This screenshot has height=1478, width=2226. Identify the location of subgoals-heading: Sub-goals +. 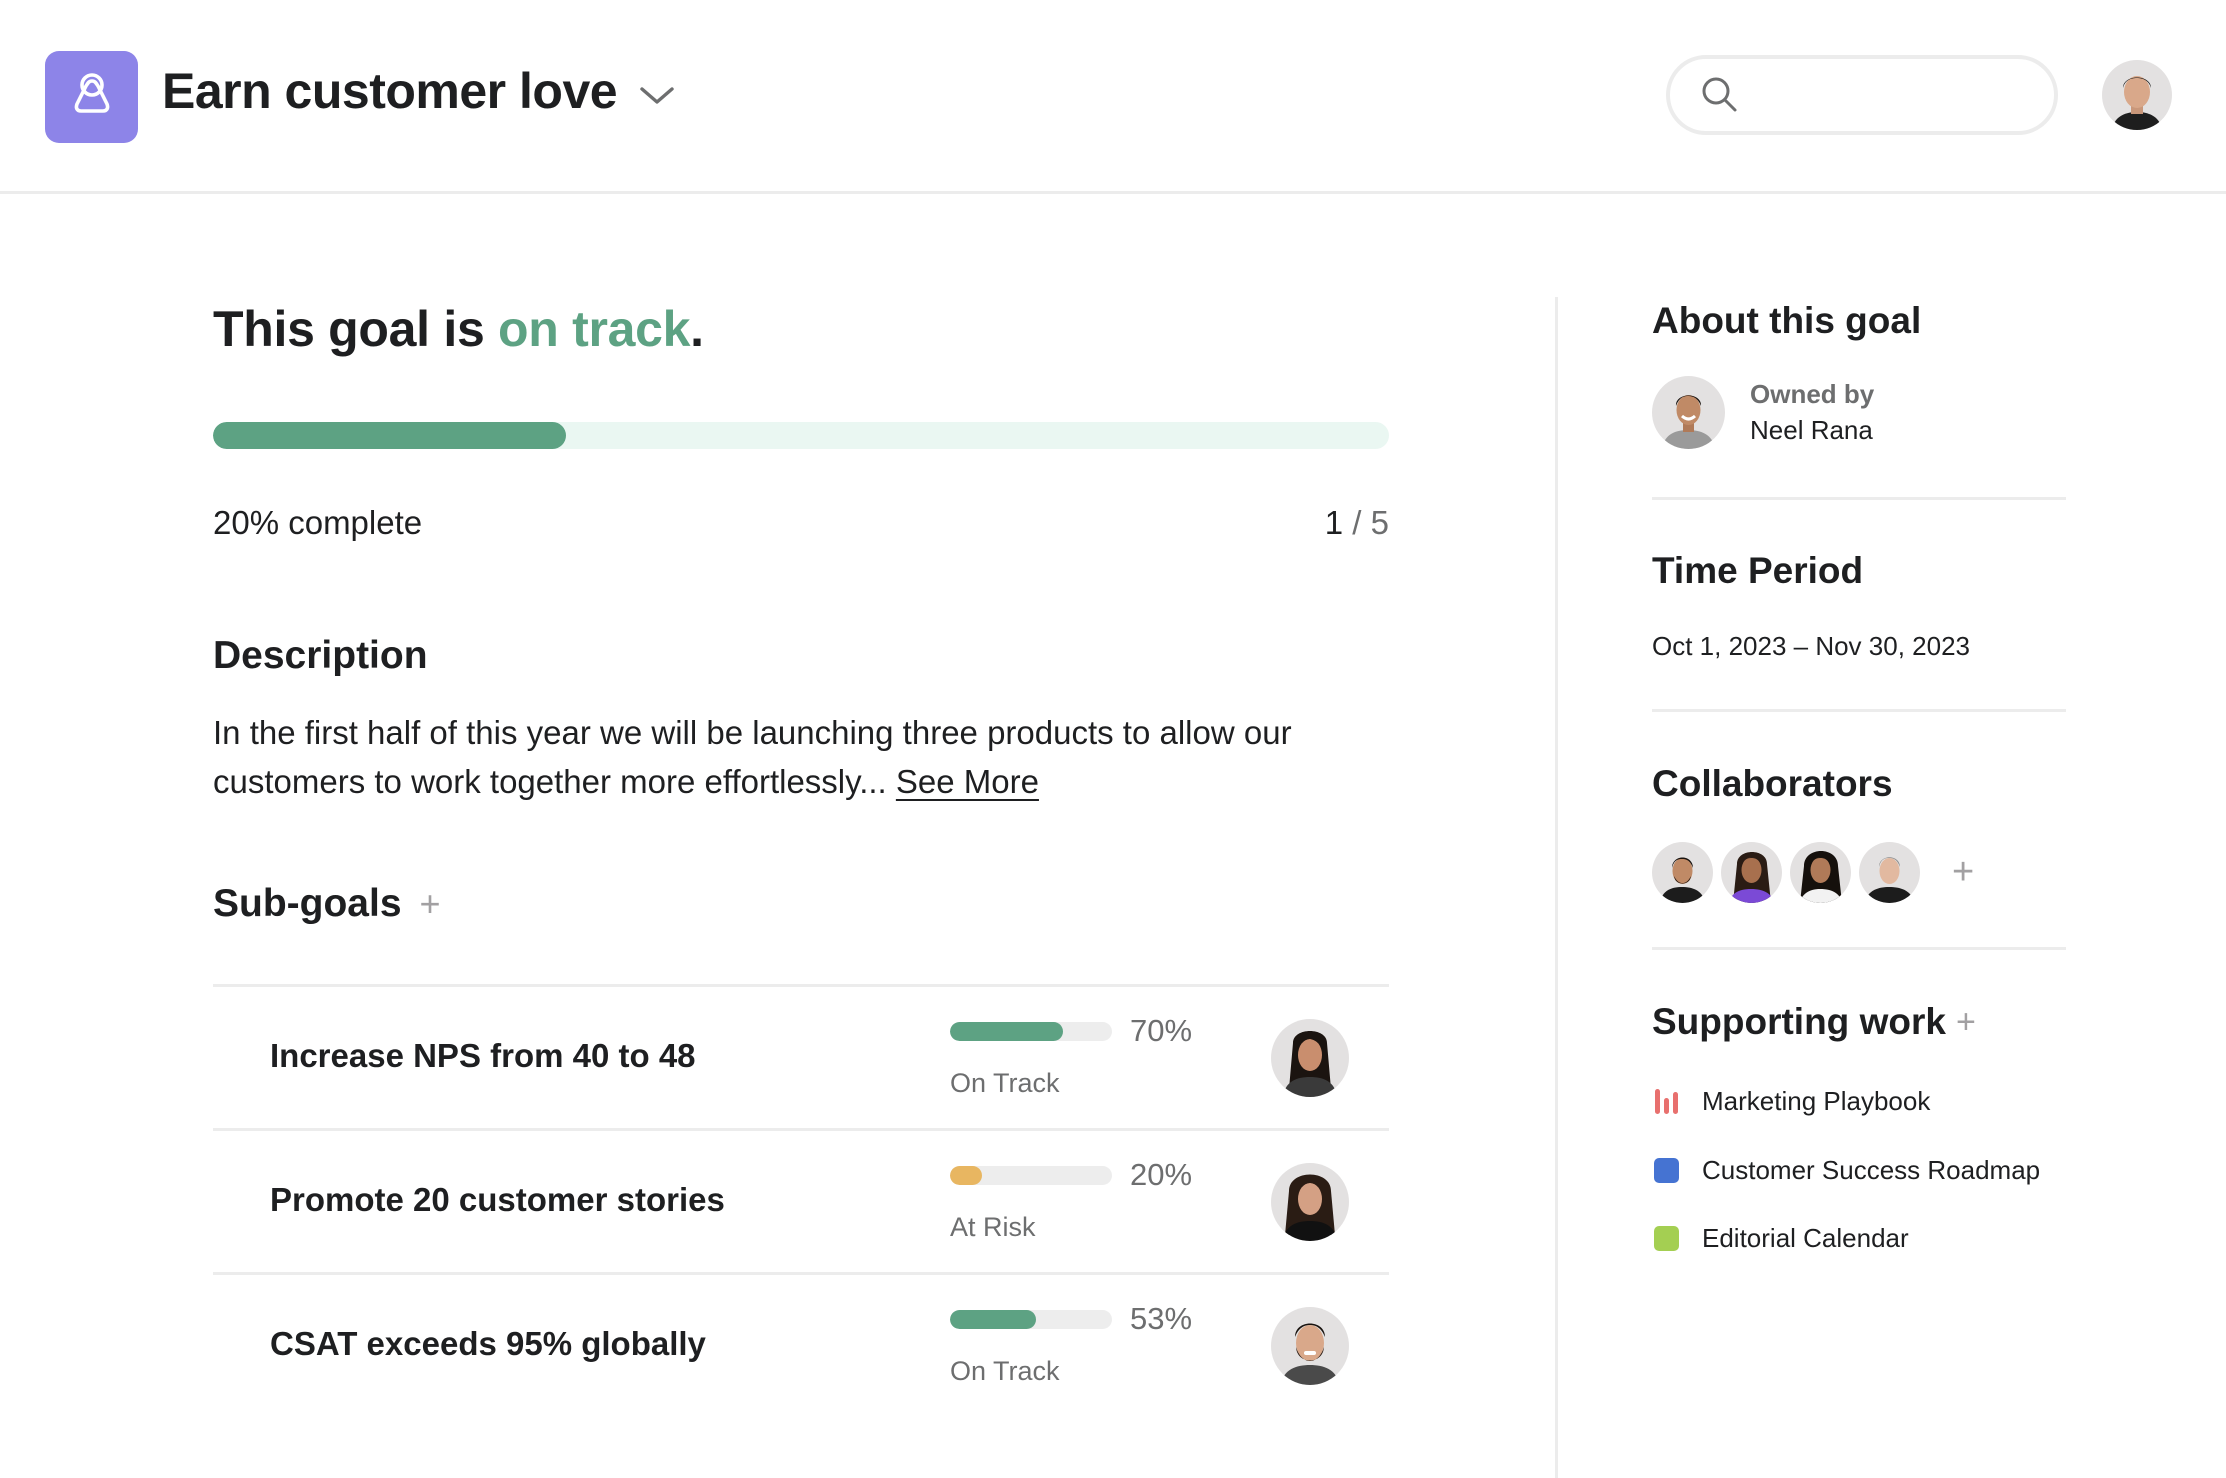
(327, 904).